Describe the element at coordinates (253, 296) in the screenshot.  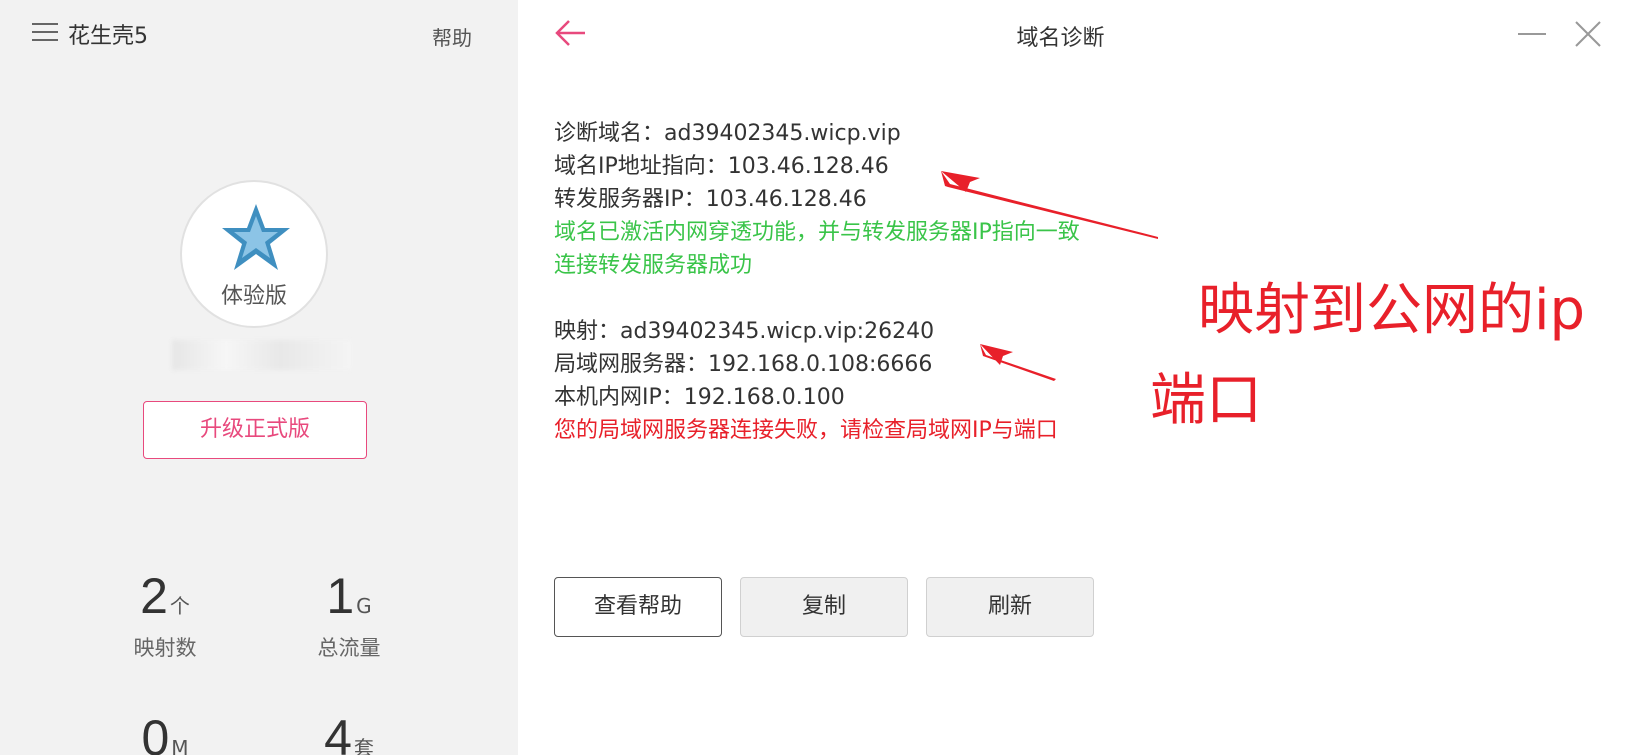
I see `edition-label: 体验版` at that location.